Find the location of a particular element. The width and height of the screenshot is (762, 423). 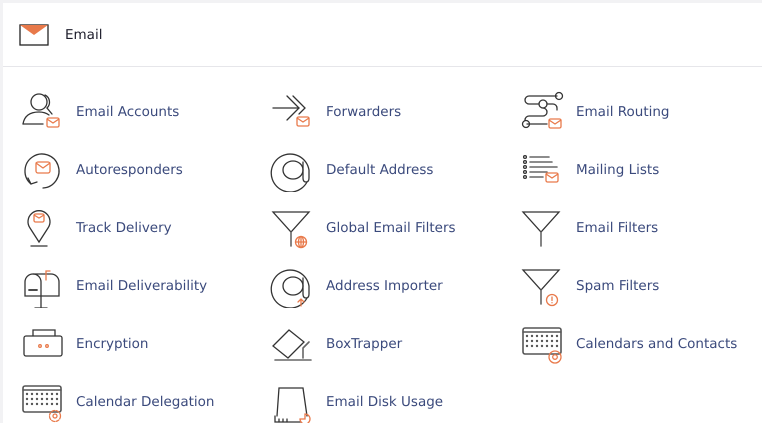

tool-link: Track Delivery is located at coordinates (144, 228).